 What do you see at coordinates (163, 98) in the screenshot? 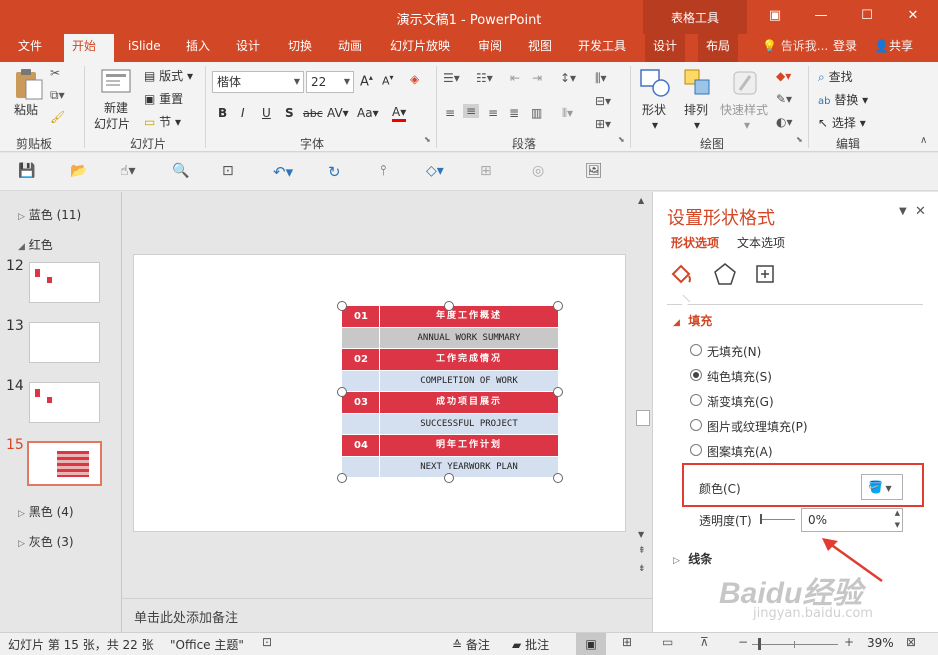
I see `reset-button: ▣ 重置` at bounding box center [163, 98].